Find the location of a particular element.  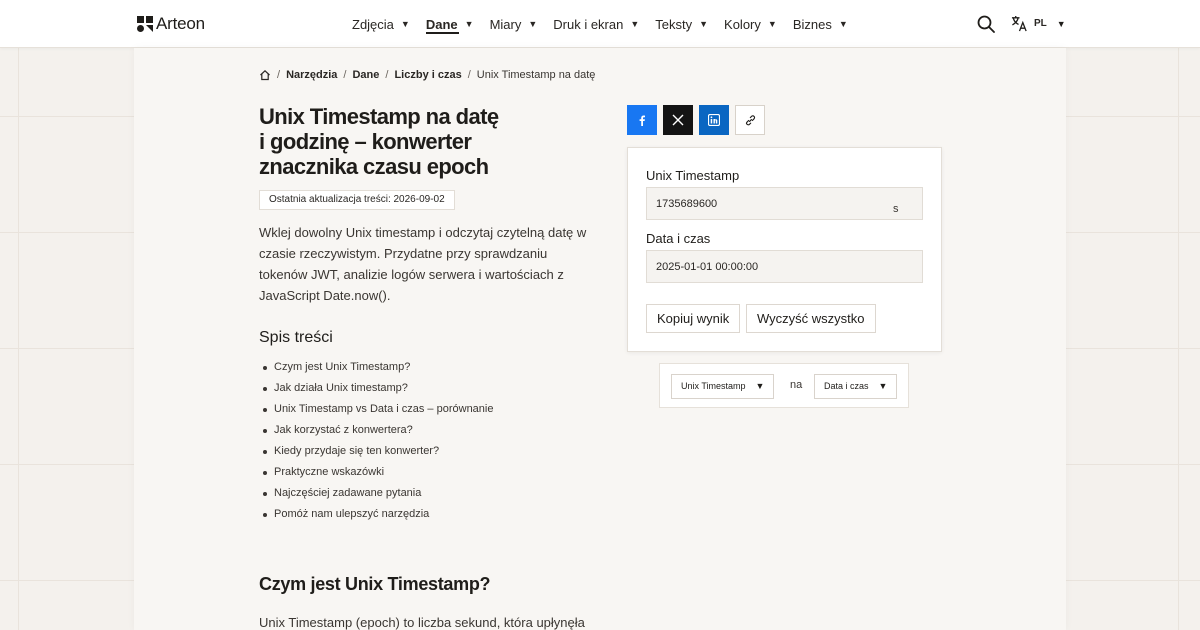

toc-item: Pomóż nam ulepszyć narzędzia is located at coordinates (377, 514).